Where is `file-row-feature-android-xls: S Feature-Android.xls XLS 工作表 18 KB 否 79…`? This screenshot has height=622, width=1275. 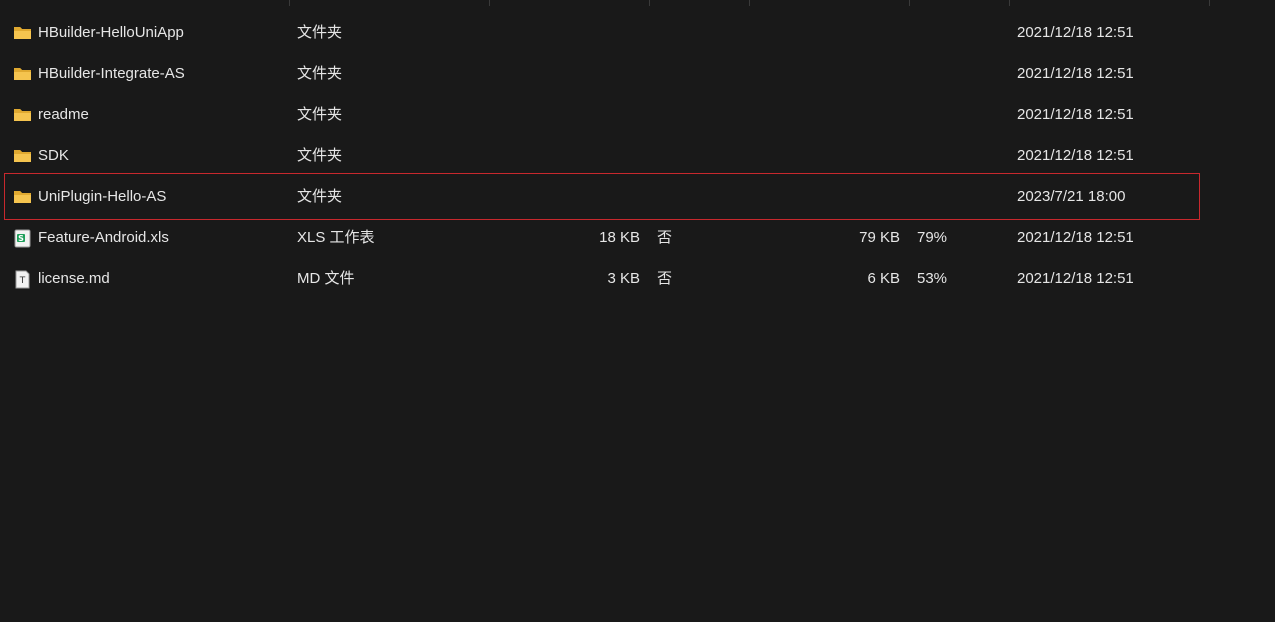
file-row-feature-android-xls: S Feature-Android.xls XLS 工作表 18 KB 否 79… is located at coordinates (637, 237).